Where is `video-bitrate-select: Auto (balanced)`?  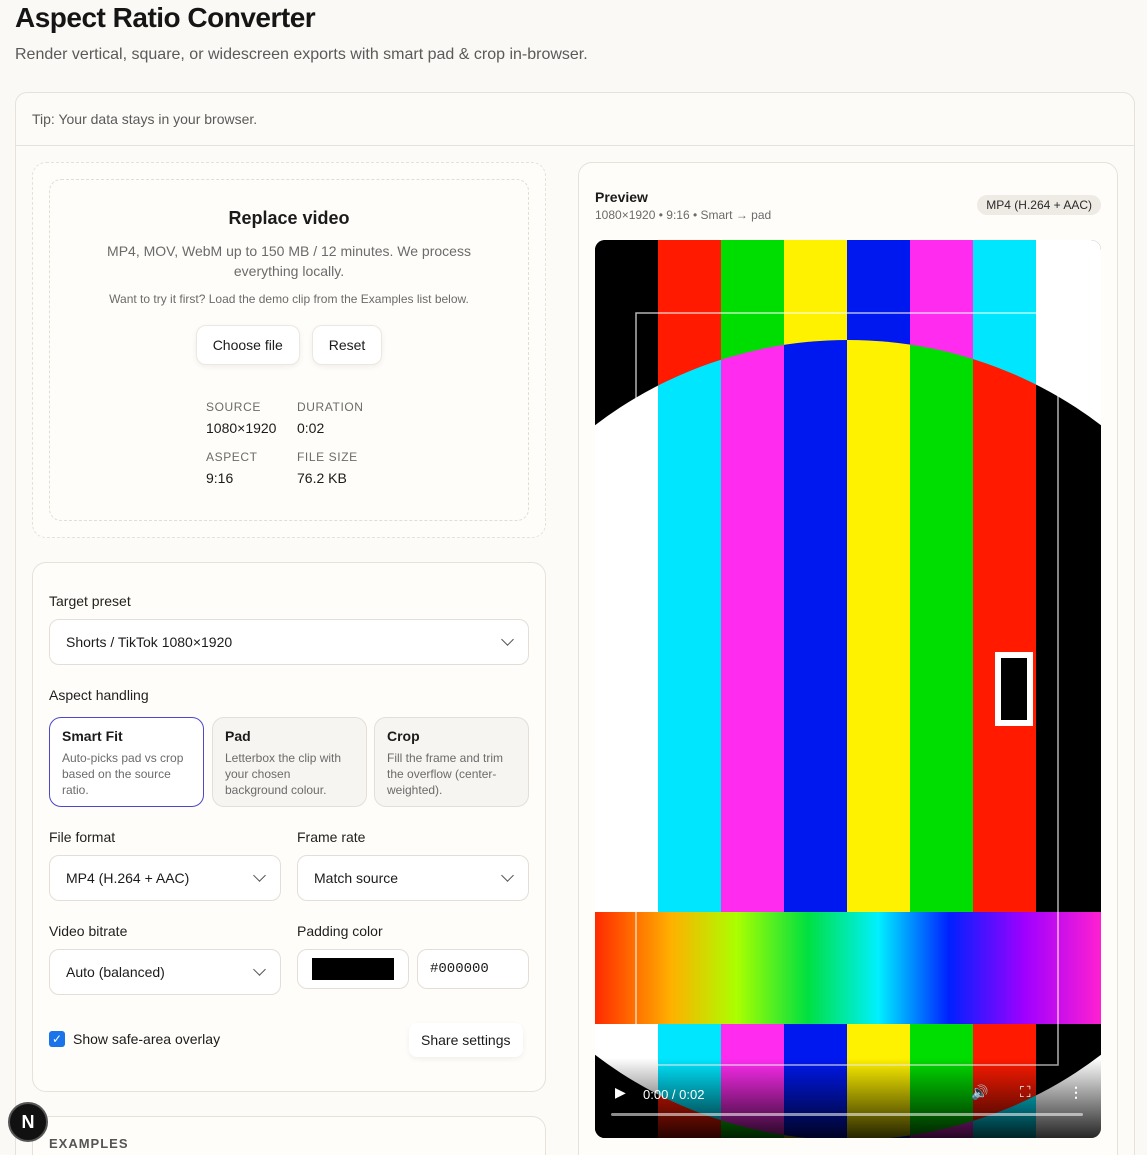 video-bitrate-select: Auto (balanced) is located at coordinates (165, 972).